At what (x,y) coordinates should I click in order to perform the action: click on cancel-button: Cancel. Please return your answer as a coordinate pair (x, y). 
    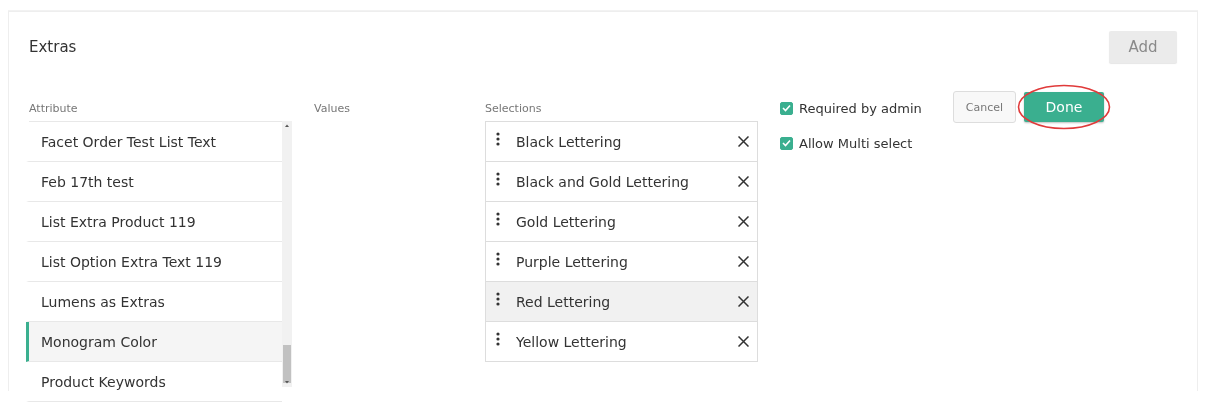
    Looking at the image, I should click on (984, 107).